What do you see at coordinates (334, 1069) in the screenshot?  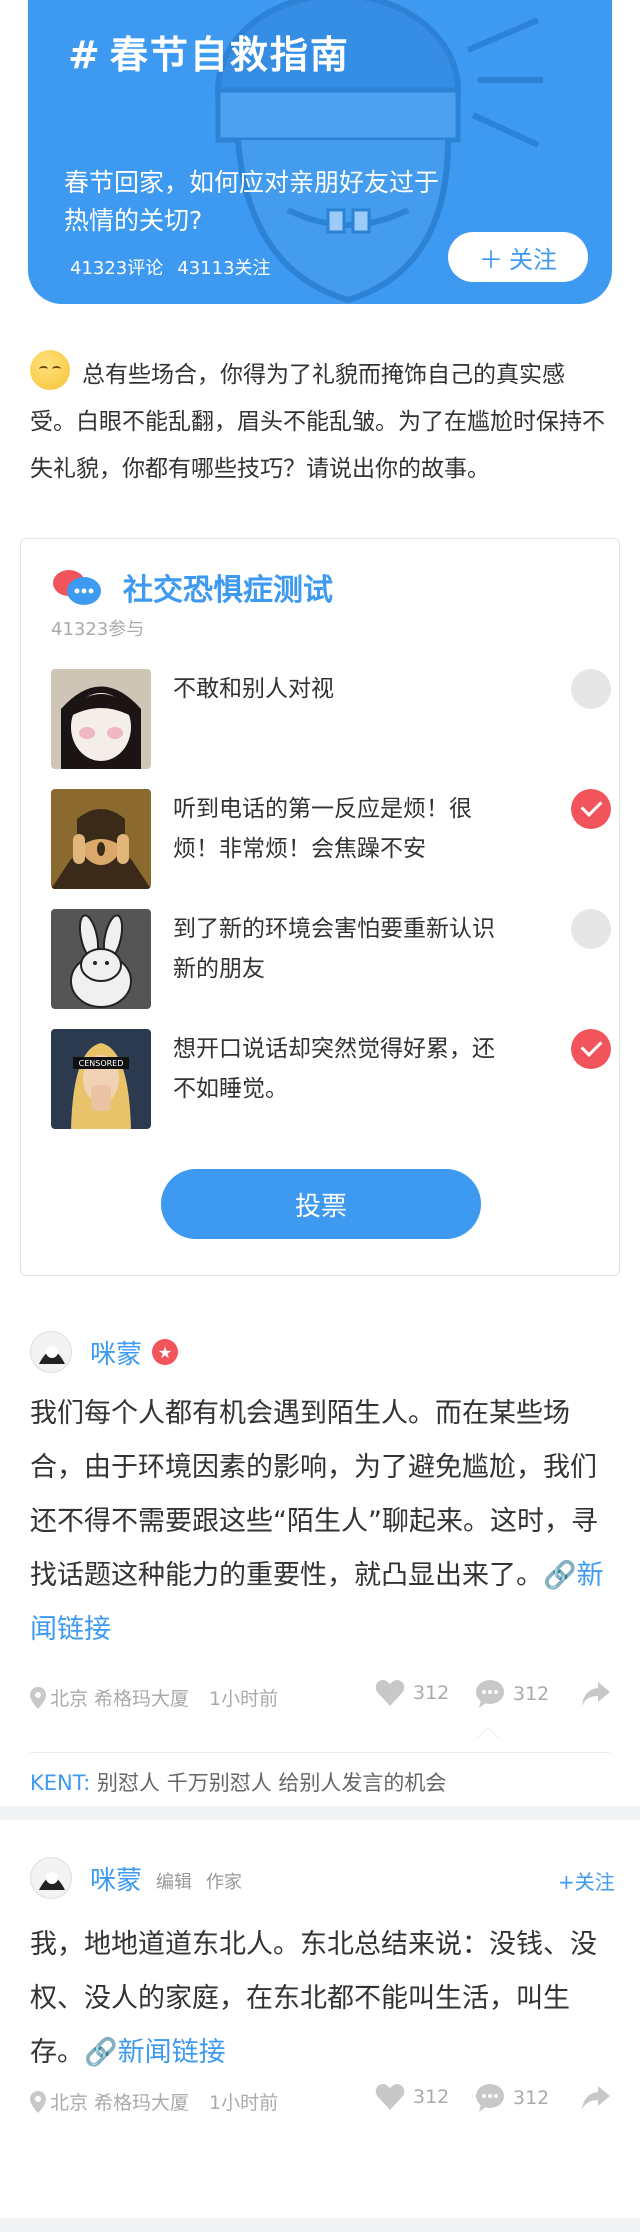 I see `option-text: 想开口说话却突然觉得好累，还不如睡觉。` at bounding box center [334, 1069].